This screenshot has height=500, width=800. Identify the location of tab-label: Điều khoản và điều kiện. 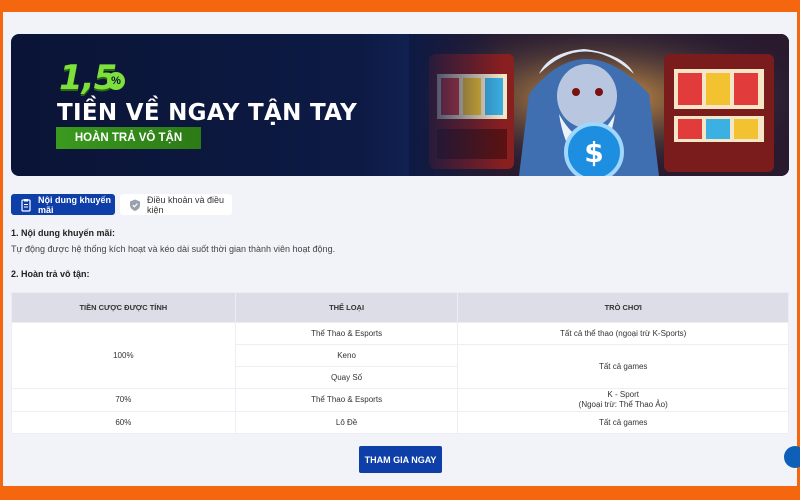
(186, 204).